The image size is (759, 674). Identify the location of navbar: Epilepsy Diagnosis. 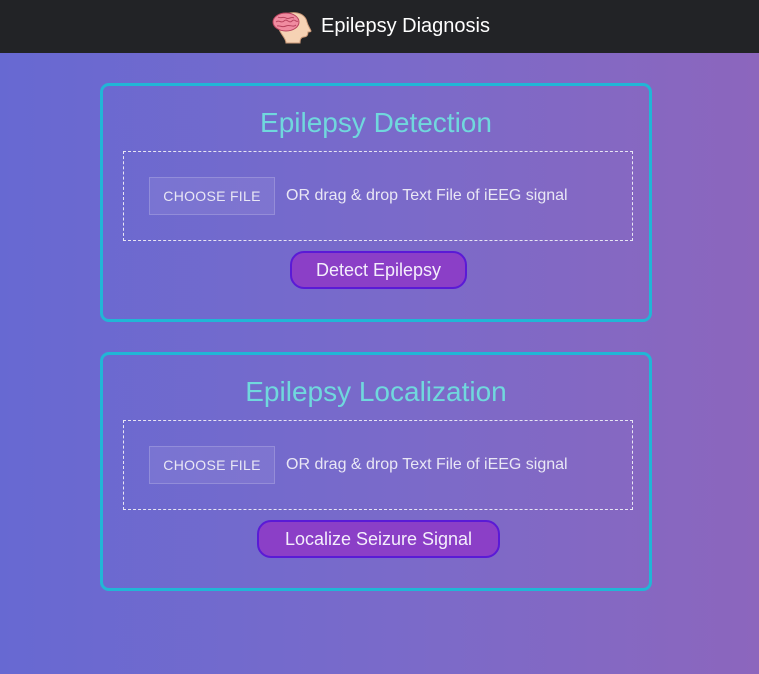
(379, 26).